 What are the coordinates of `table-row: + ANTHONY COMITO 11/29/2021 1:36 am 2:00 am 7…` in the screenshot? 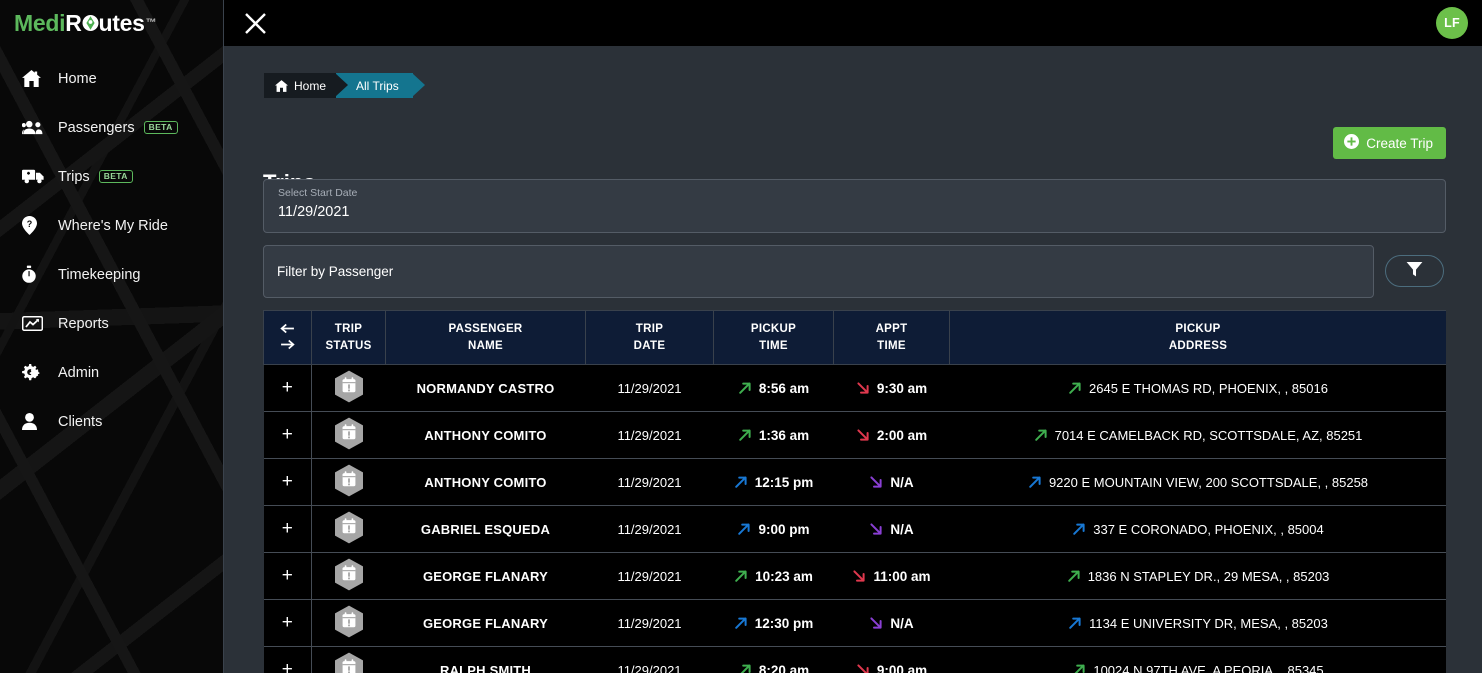 It's located at (854, 435).